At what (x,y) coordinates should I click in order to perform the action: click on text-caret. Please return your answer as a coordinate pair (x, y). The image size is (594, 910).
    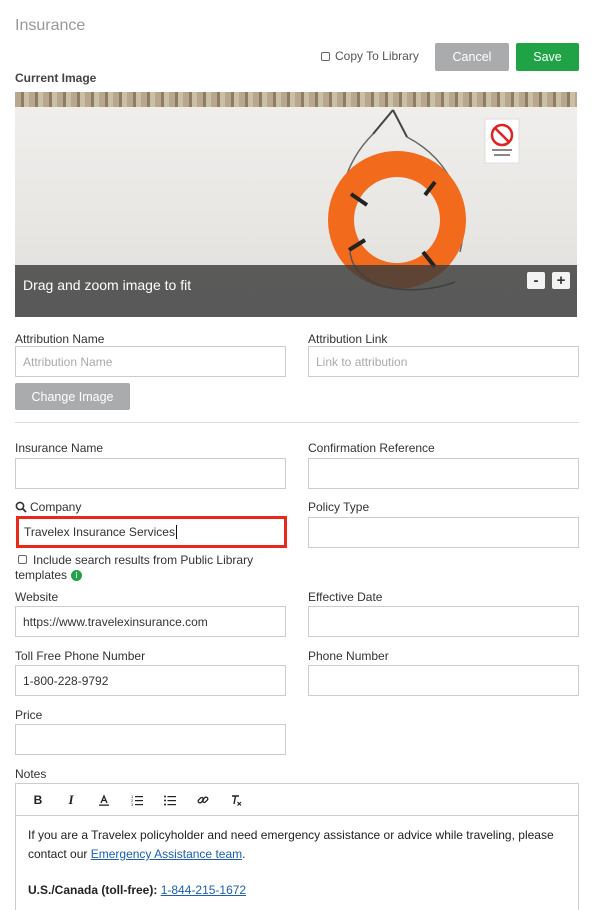
    Looking at the image, I should click on (176, 532).